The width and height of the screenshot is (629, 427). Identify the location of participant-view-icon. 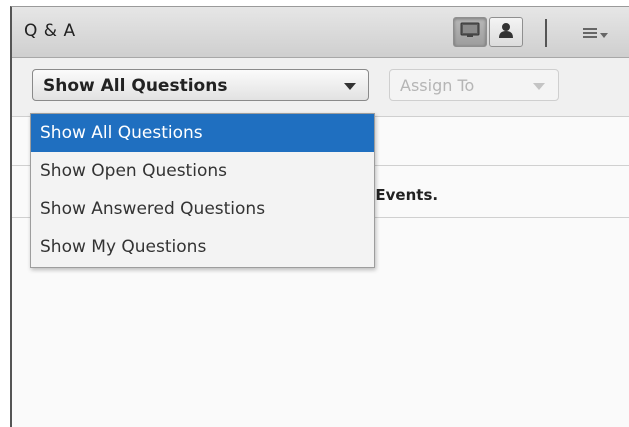
(506, 32).